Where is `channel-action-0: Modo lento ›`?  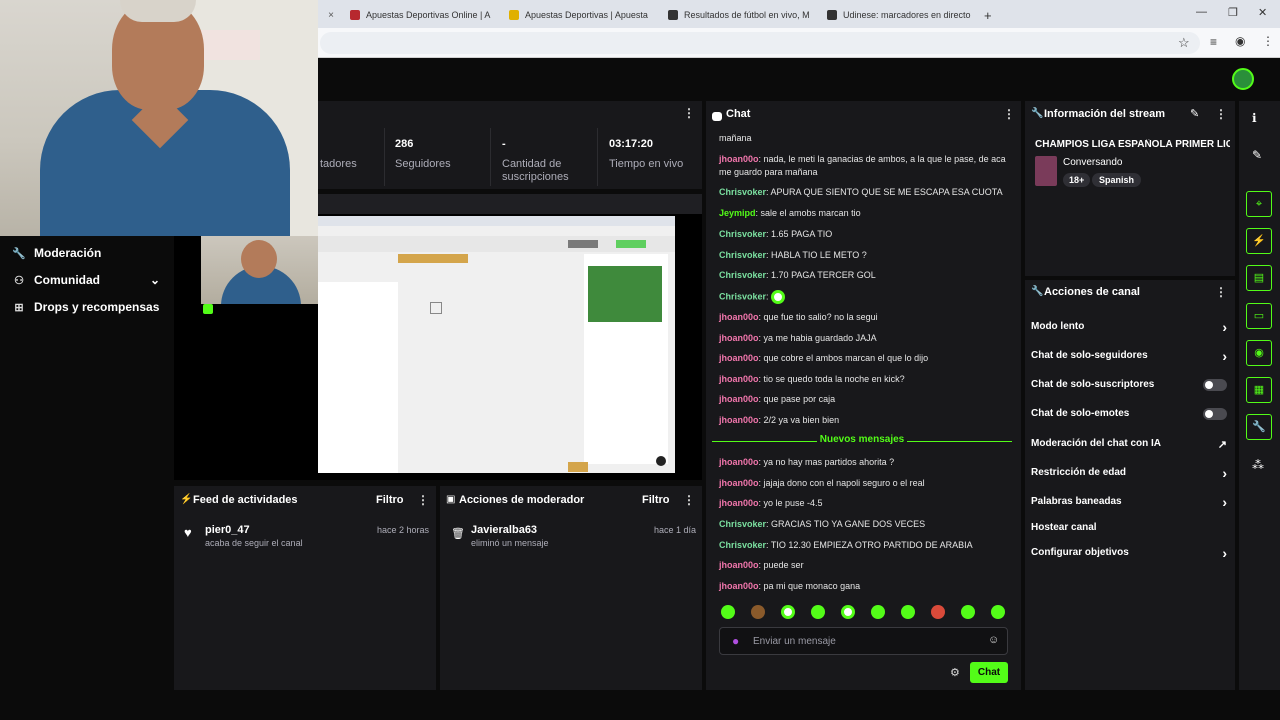 channel-action-0: Modo lento › is located at coordinates (1129, 327).